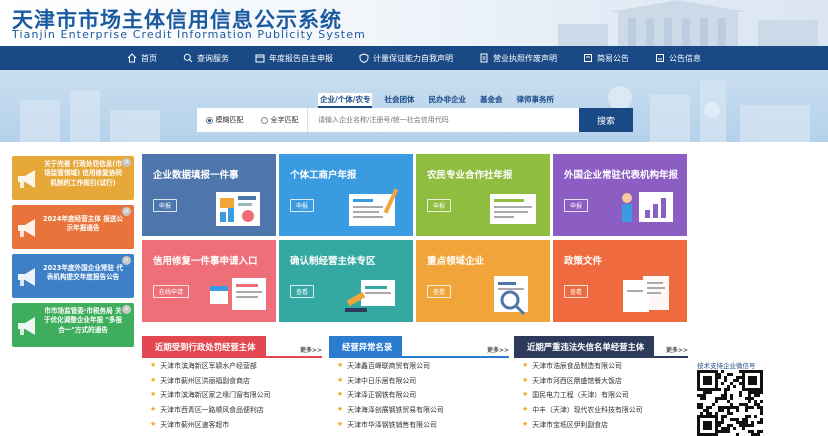 This screenshot has width=828, height=436. I want to click on nav-label: 首页, so click(149, 58).